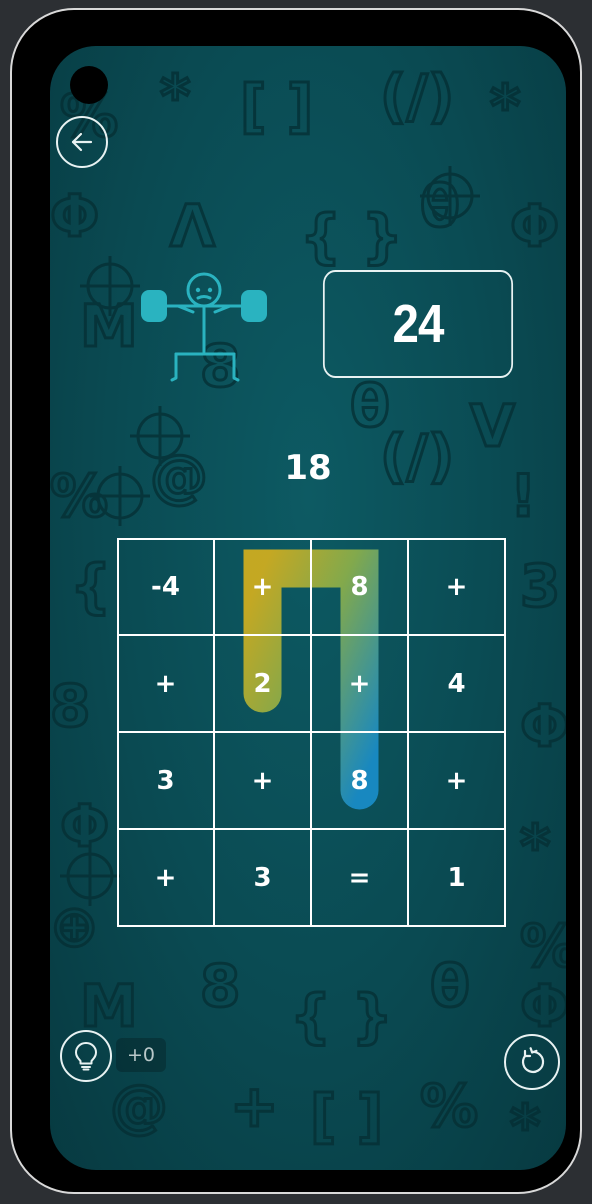  I want to click on restart-button, so click(532, 1062).